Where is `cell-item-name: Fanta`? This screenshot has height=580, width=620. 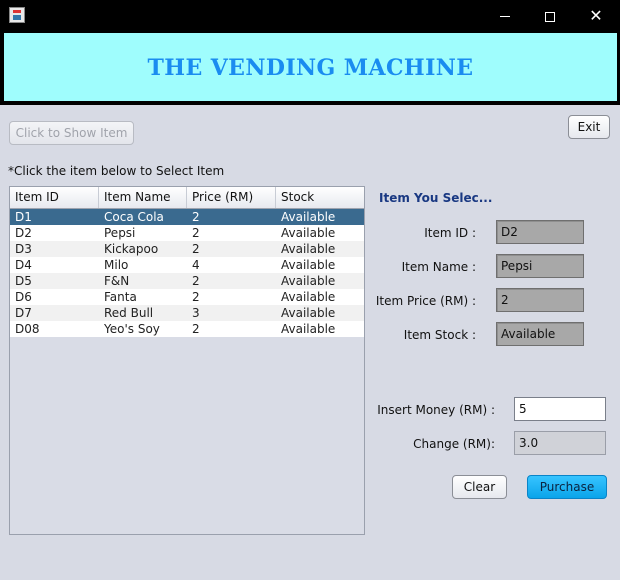 cell-item-name: Fanta is located at coordinates (120, 297).